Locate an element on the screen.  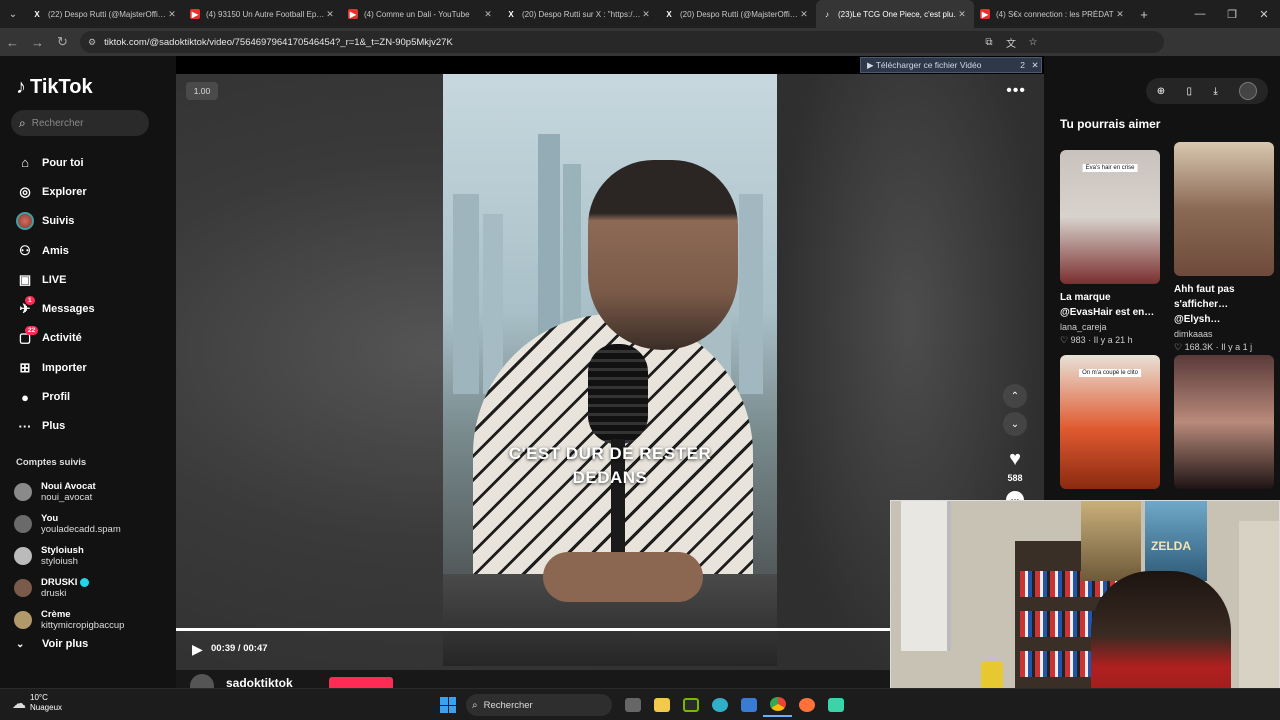
video-actions: ⌃ ⌄ ♥ 588 ••• is located at coordinates (1015, 446).